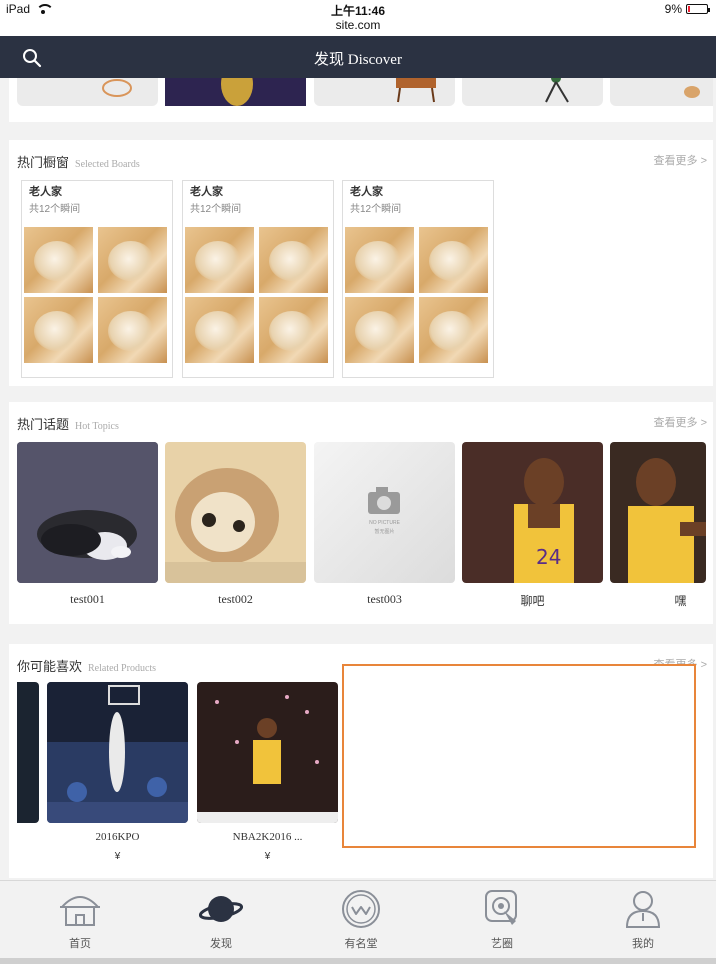  I want to click on no-picture-placeholder: NO PICTURE 暂无图片, so click(384, 512).